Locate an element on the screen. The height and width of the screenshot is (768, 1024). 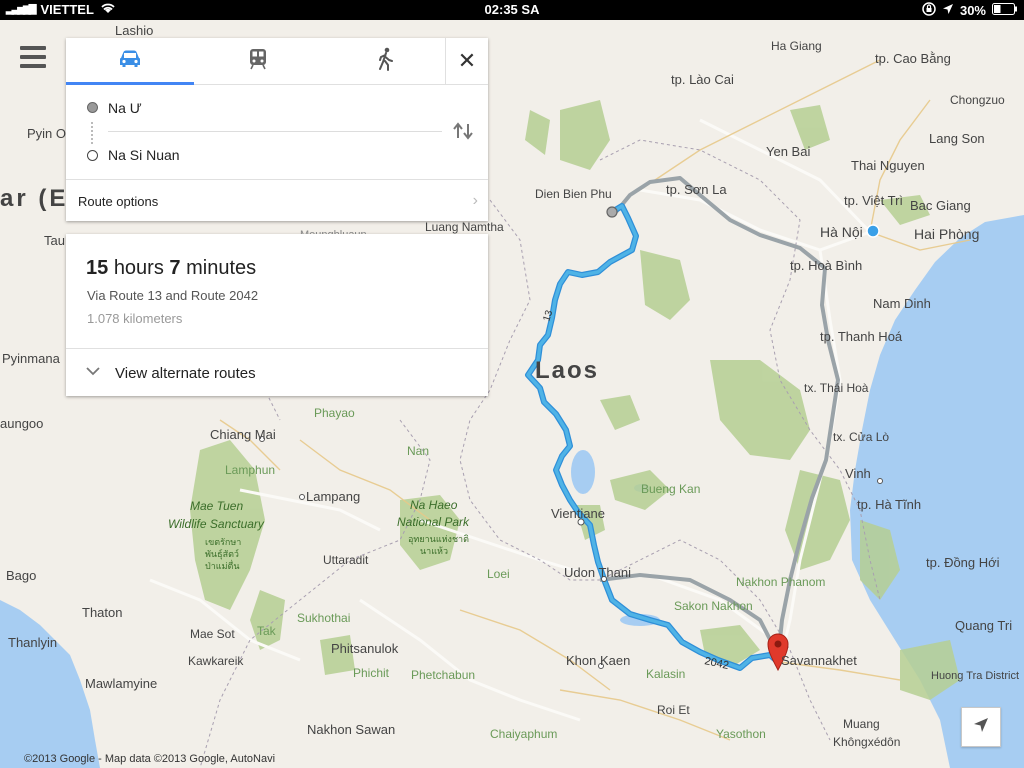
label-cua-lo: tx. Cửa Lò is located at coordinates (861, 437).